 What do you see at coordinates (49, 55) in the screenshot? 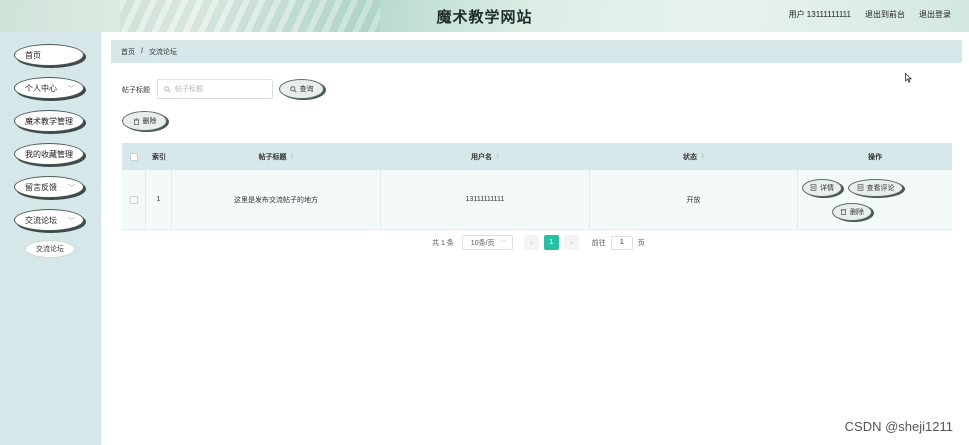
I see `sidebar-item-home: 首页` at bounding box center [49, 55].